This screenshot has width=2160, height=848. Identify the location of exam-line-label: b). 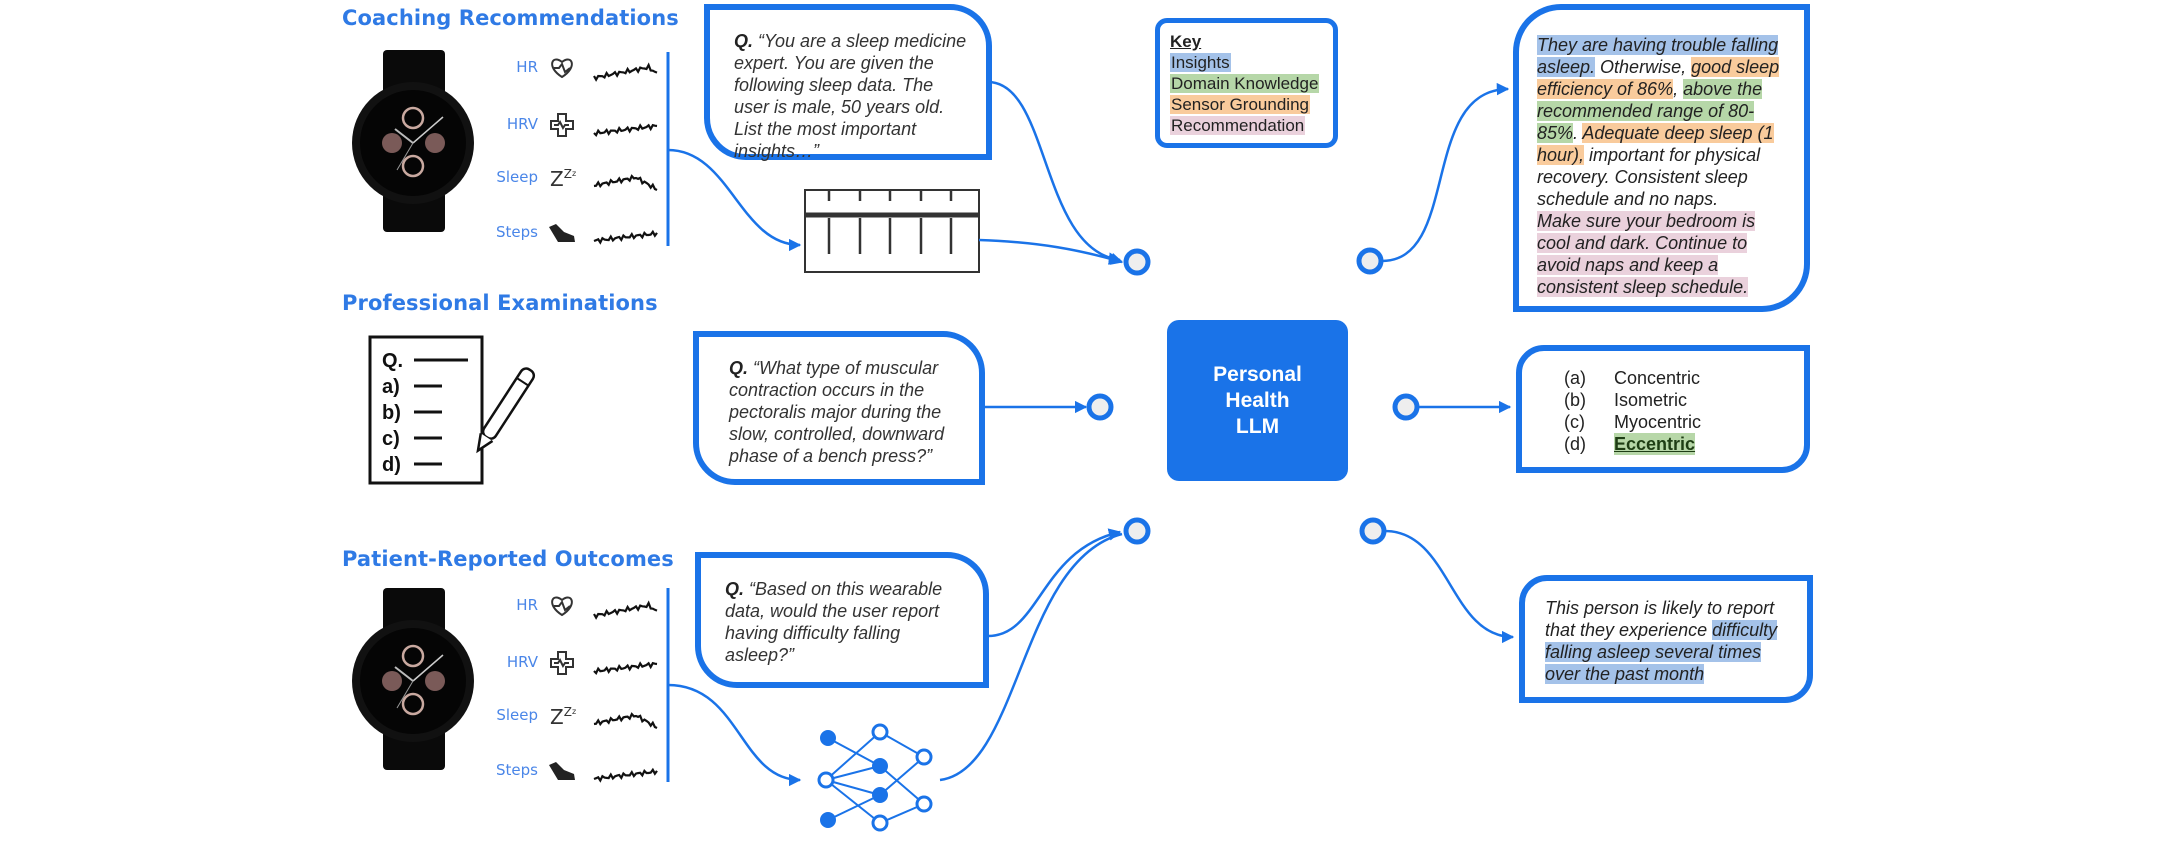
(391, 413).